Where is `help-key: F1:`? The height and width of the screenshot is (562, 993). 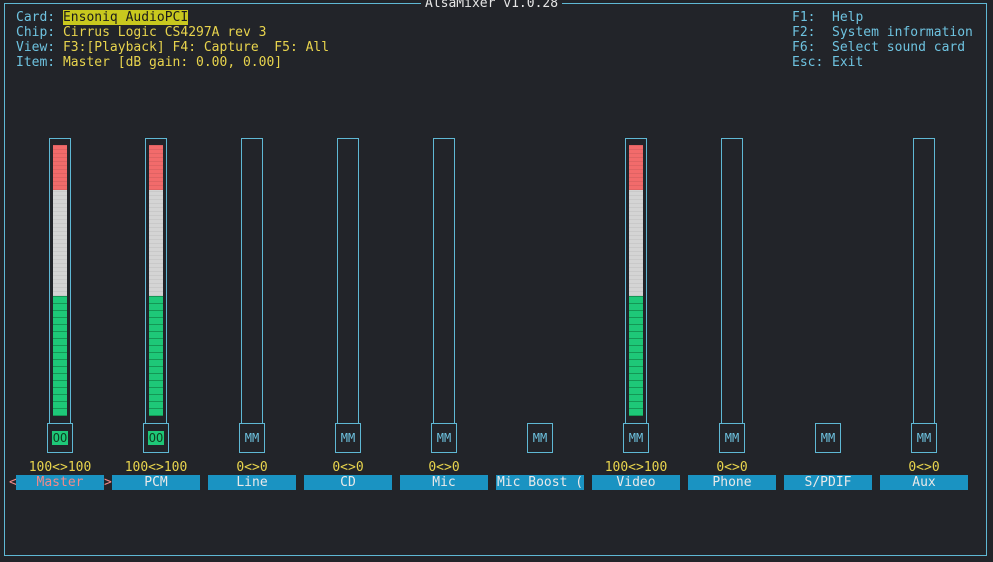 help-key: F1: is located at coordinates (804, 17).